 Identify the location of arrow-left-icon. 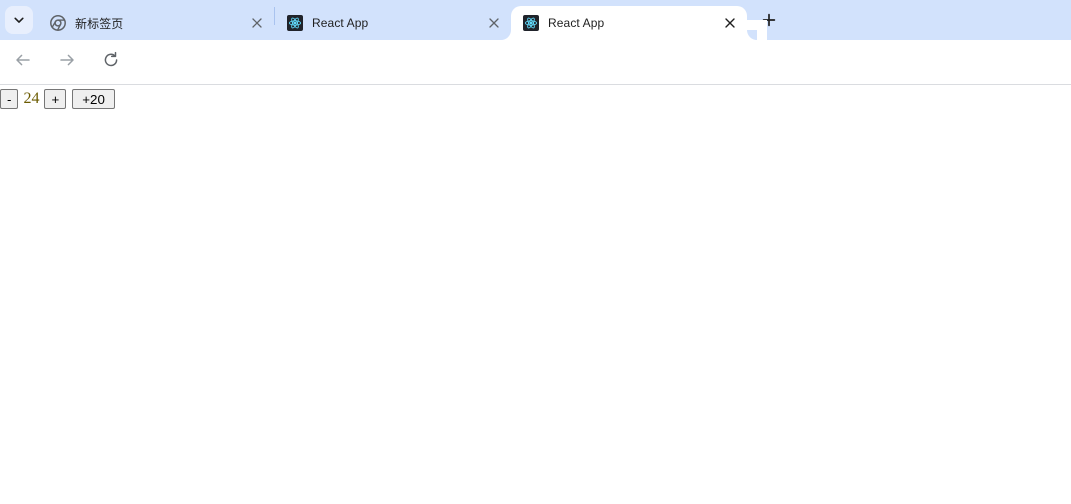
(23, 62).